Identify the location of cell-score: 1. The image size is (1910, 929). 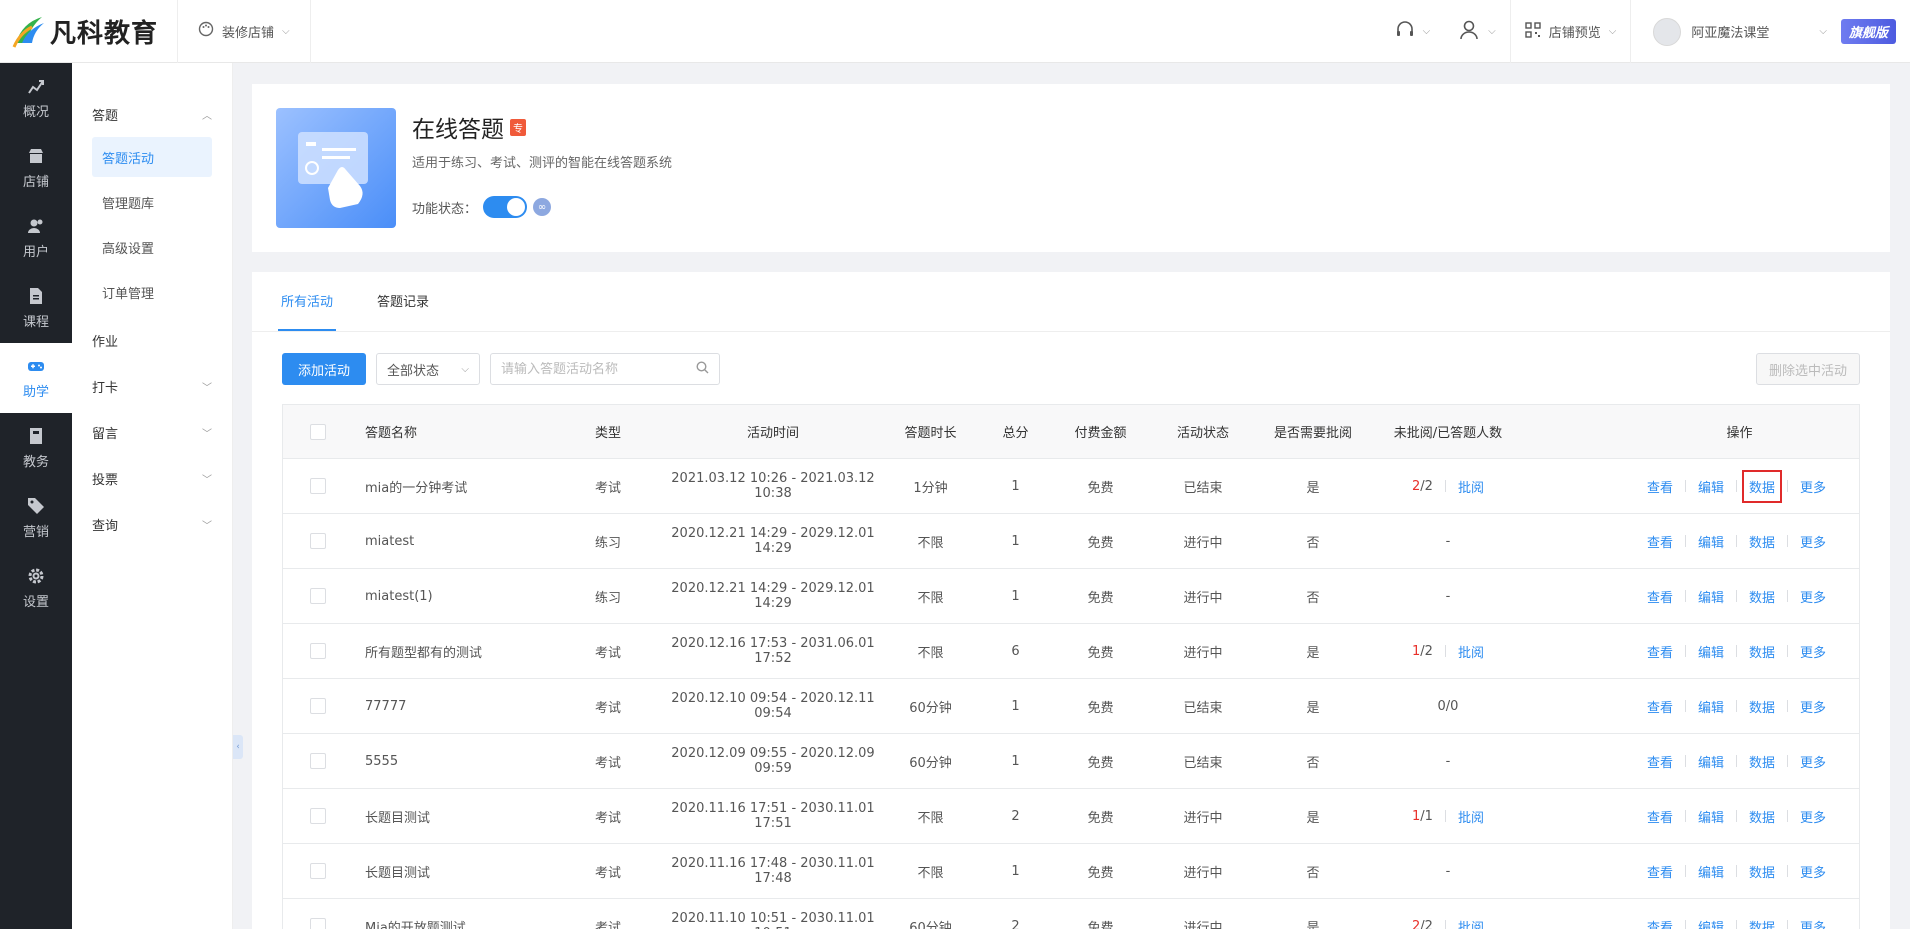
(1015, 596).